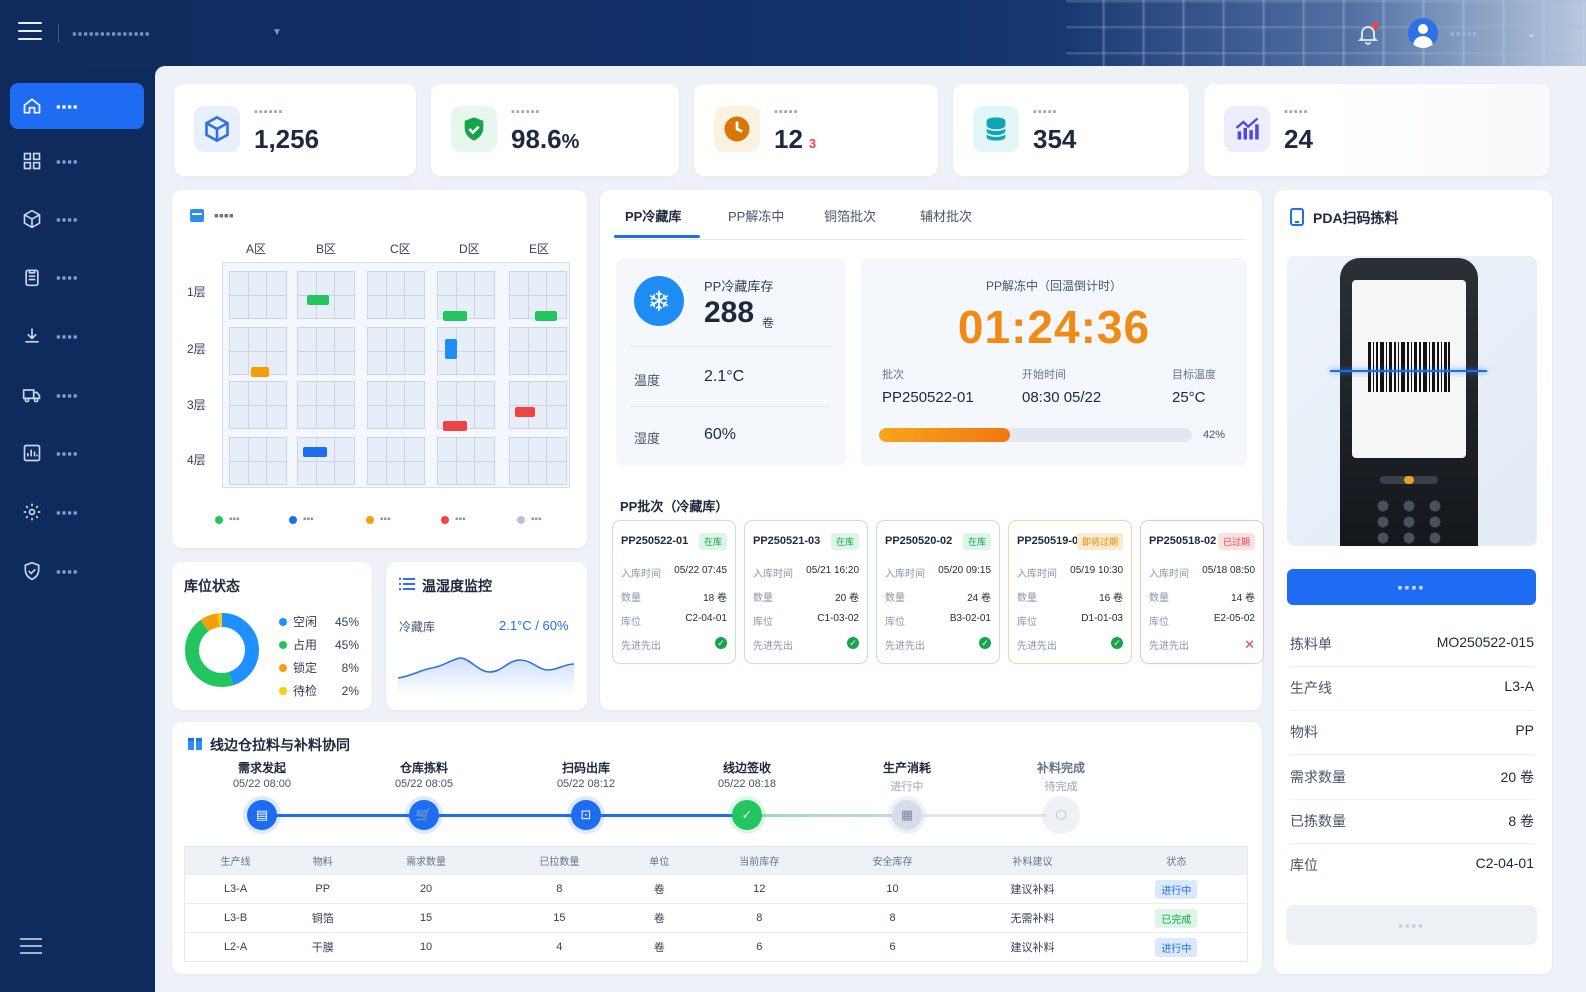 The image size is (1586, 992). I want to click on batches-title: PP批次（冷藏库）, so click(674, 506).